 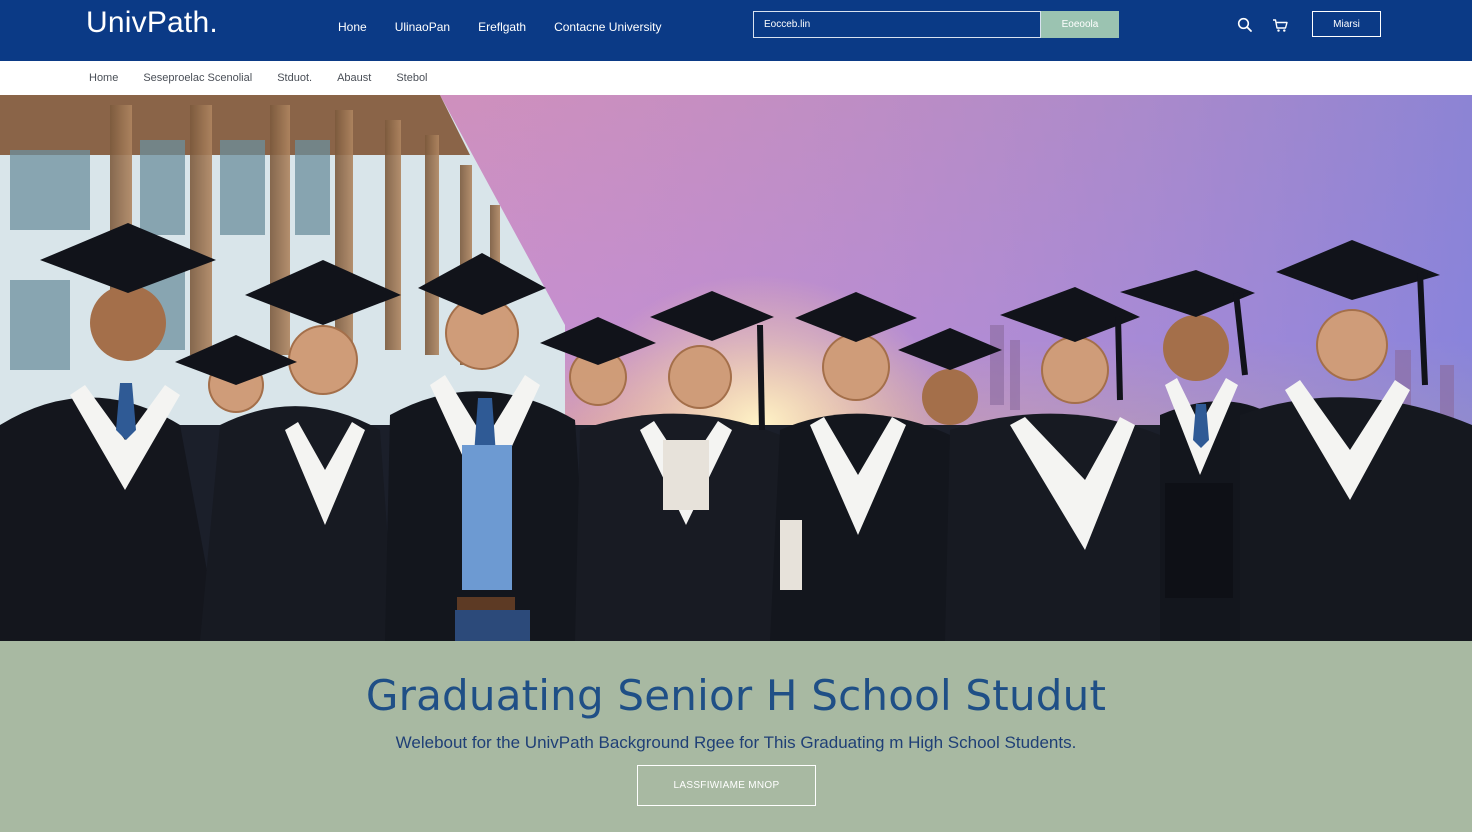 I want to click on subnav-item-secondary-school: Seseproelac Scenolial, so click(x=197, y=78).